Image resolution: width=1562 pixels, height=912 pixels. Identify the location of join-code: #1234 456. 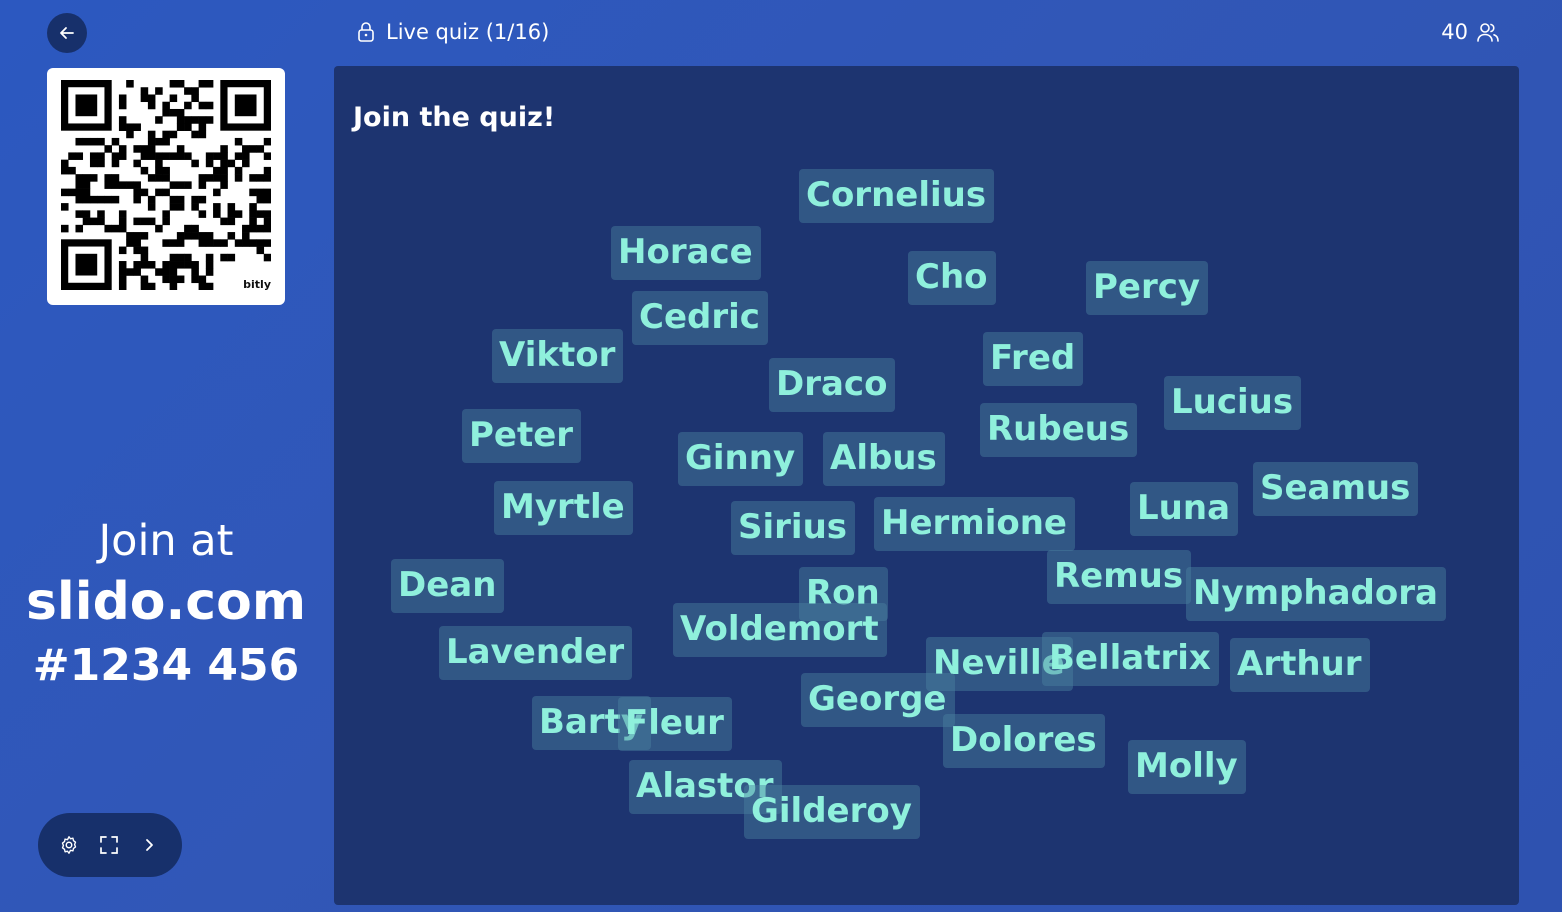
(166, 665).